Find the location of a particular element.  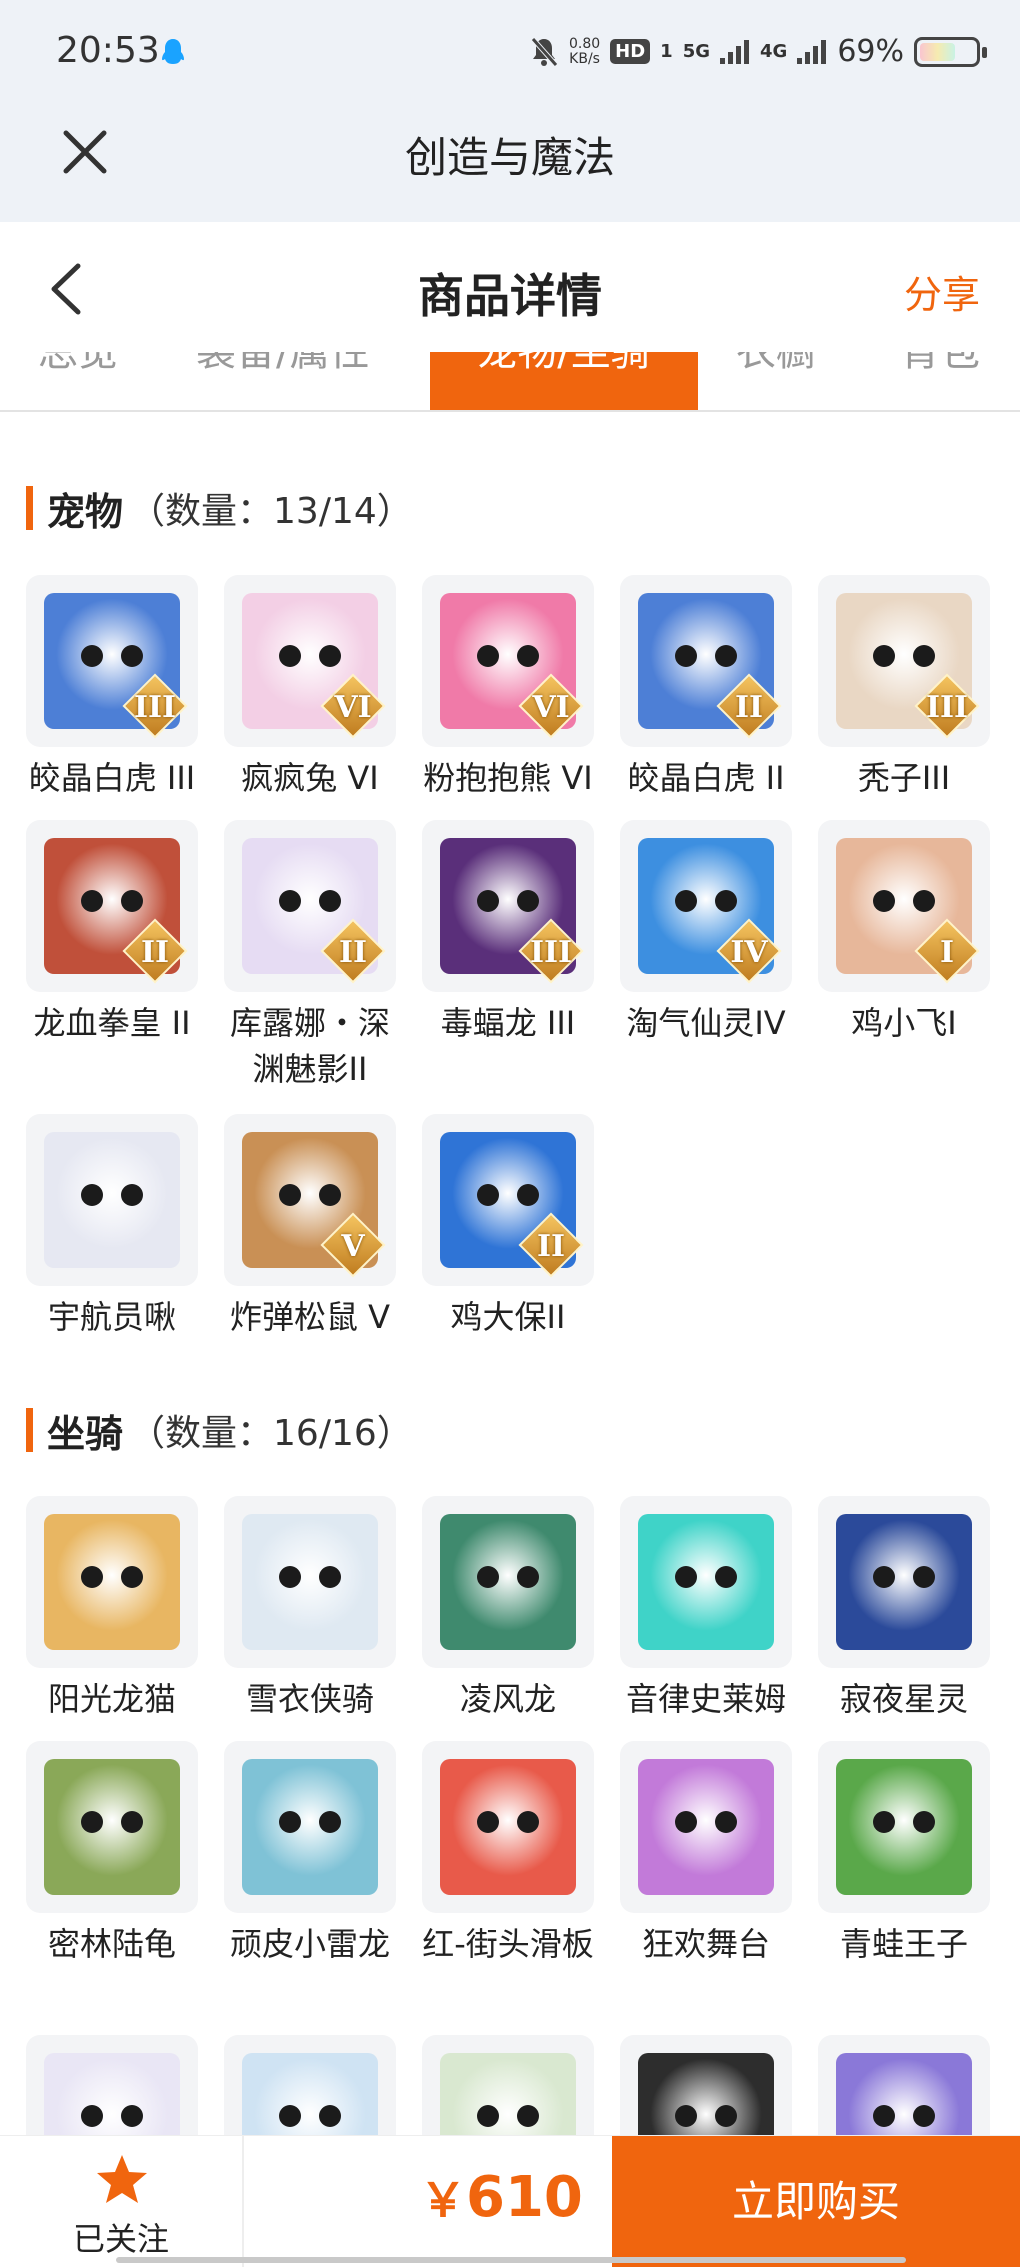

pet-item: IV 淘气仙灵IV is located at coordinates (706, 933).